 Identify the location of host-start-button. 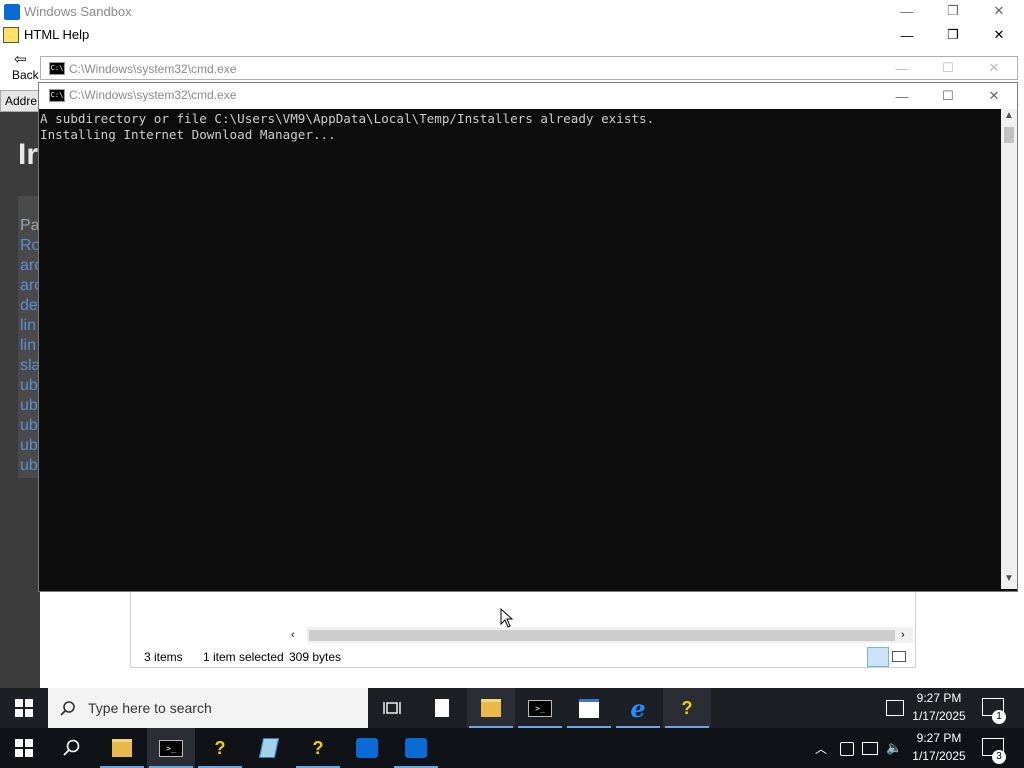
(24, 748).